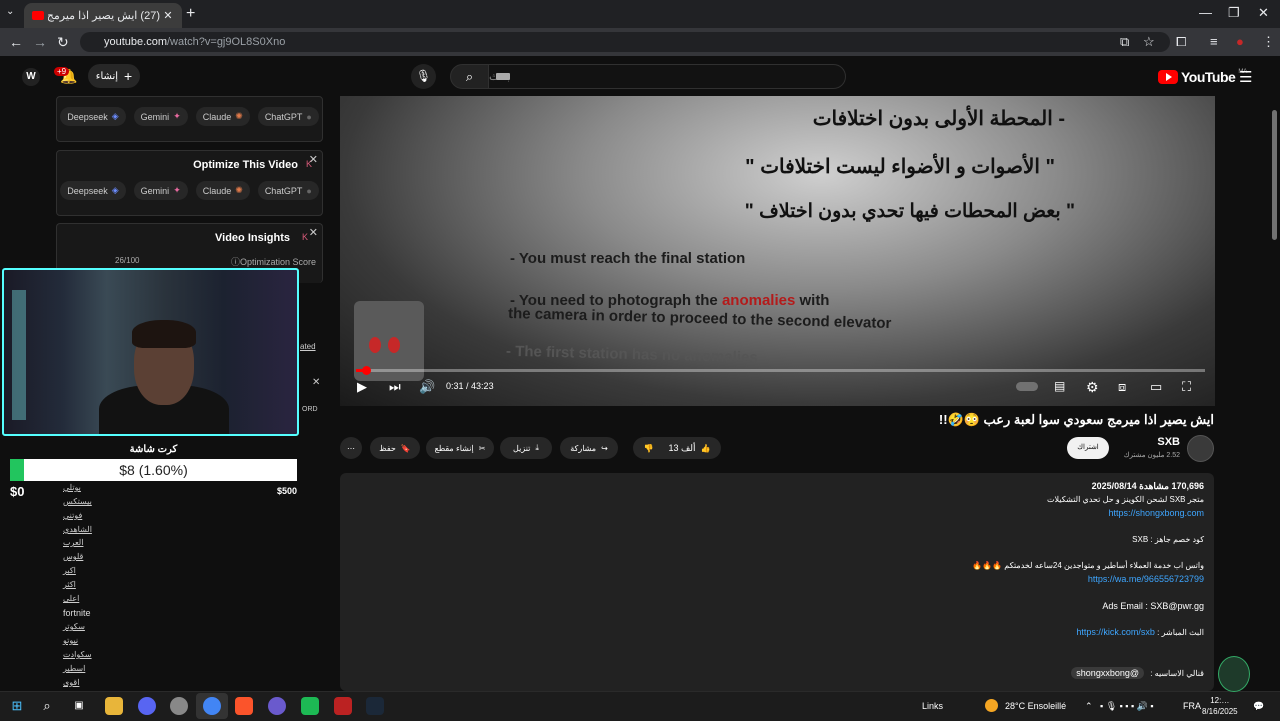 The image size is (1280, 721). What do you see at coordinates (780, 370) in the screenshot?
I see `video-progress-bar` at bounding box center [780, 370].